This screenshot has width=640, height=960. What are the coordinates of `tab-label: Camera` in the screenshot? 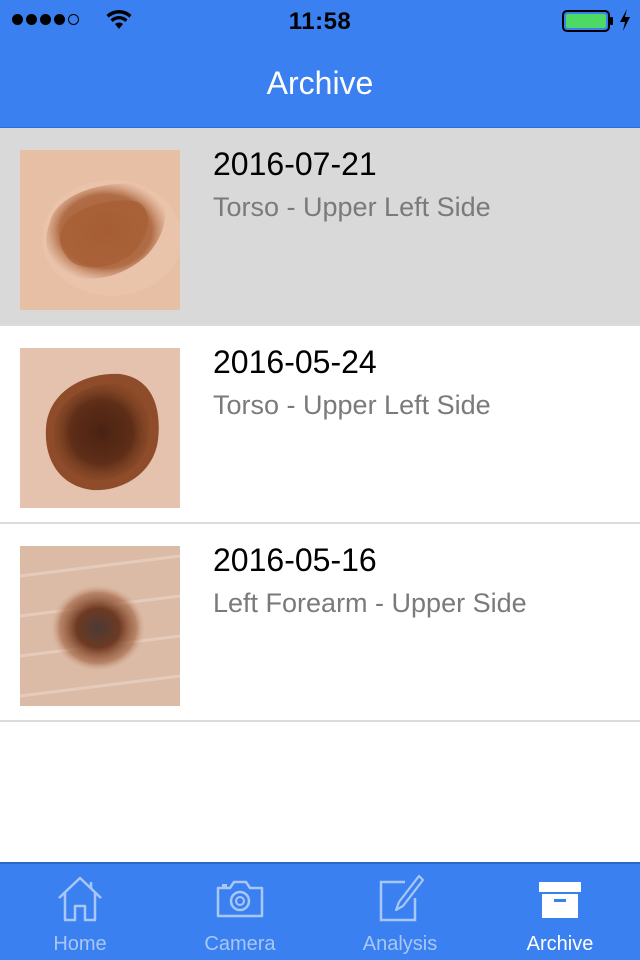 It's located at (240, 944).